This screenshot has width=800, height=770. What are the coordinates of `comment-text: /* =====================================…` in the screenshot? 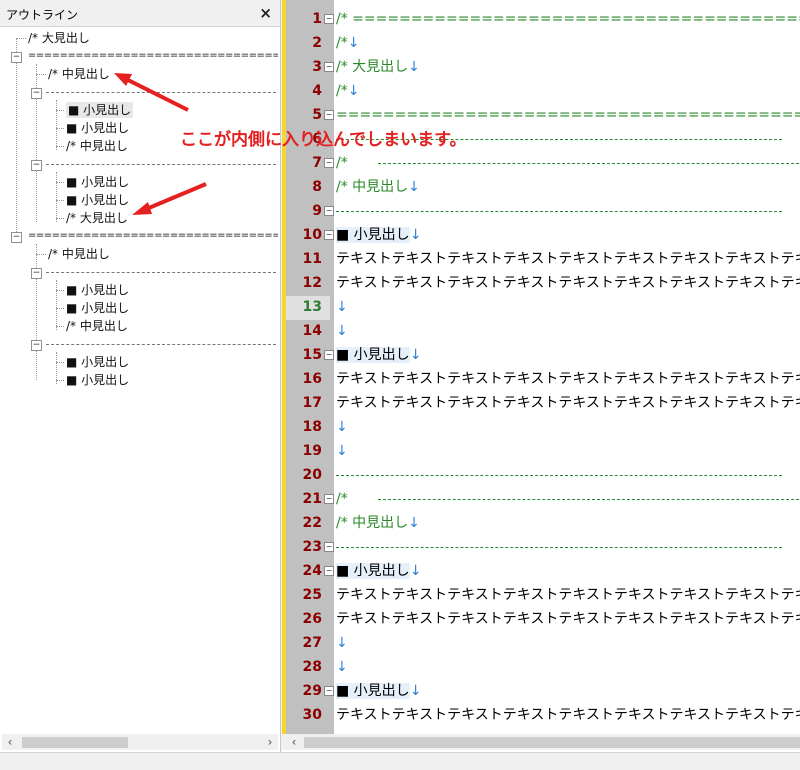 It's located at (568, 19).